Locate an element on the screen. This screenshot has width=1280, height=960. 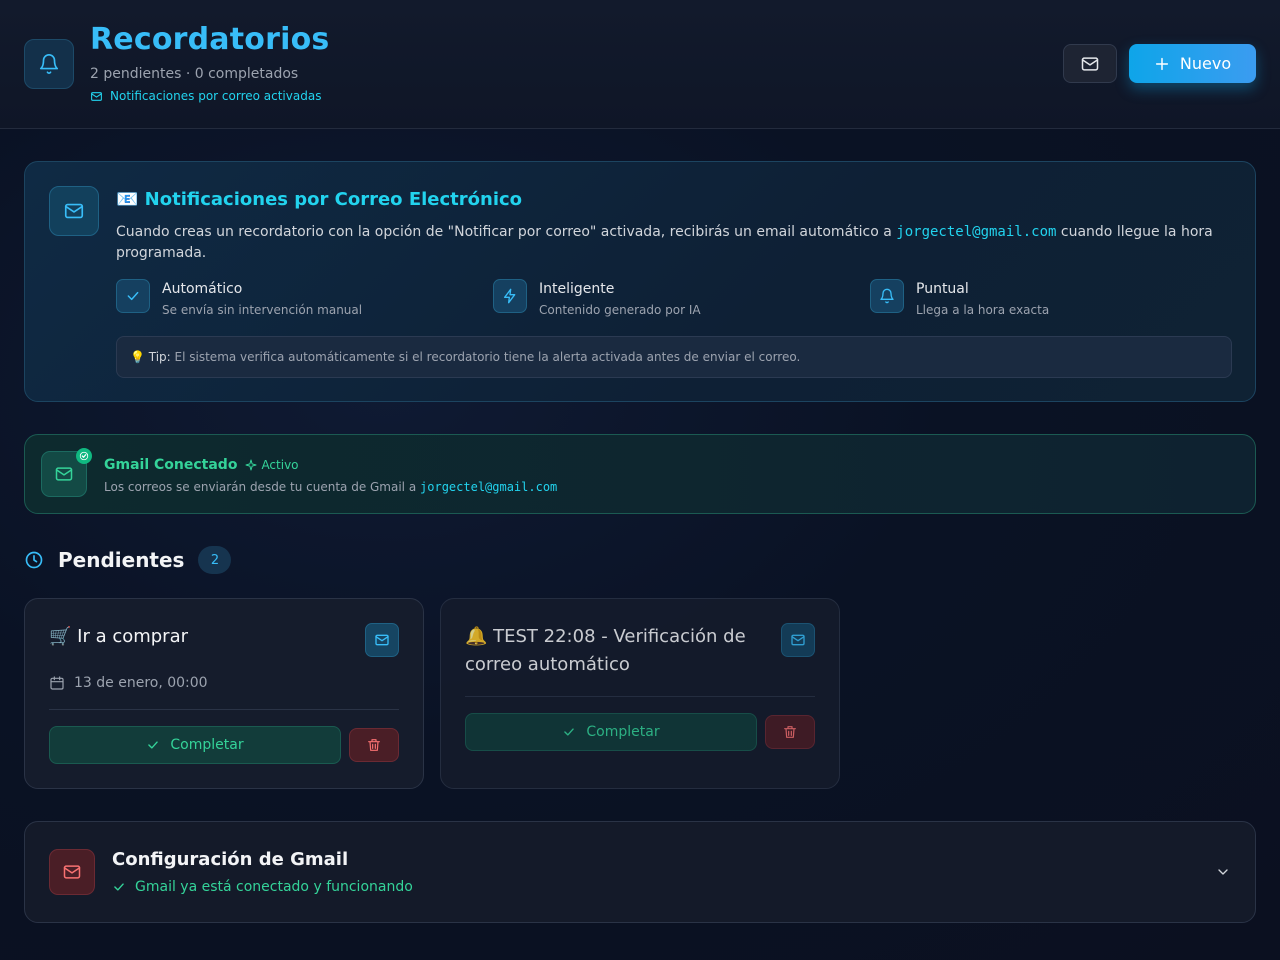
calendar-icon is located at coordinates (57, 683).